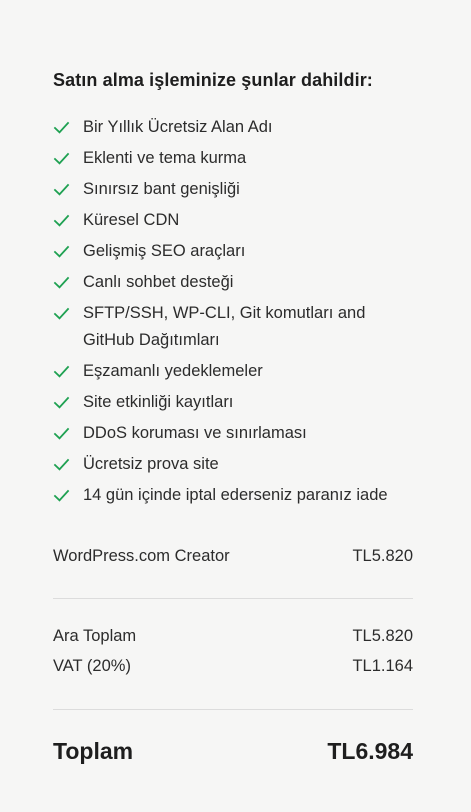  Describe the element at coordinates (382, 636) in the screenshot. I see `subtotal-value: TL5.820` at that location.